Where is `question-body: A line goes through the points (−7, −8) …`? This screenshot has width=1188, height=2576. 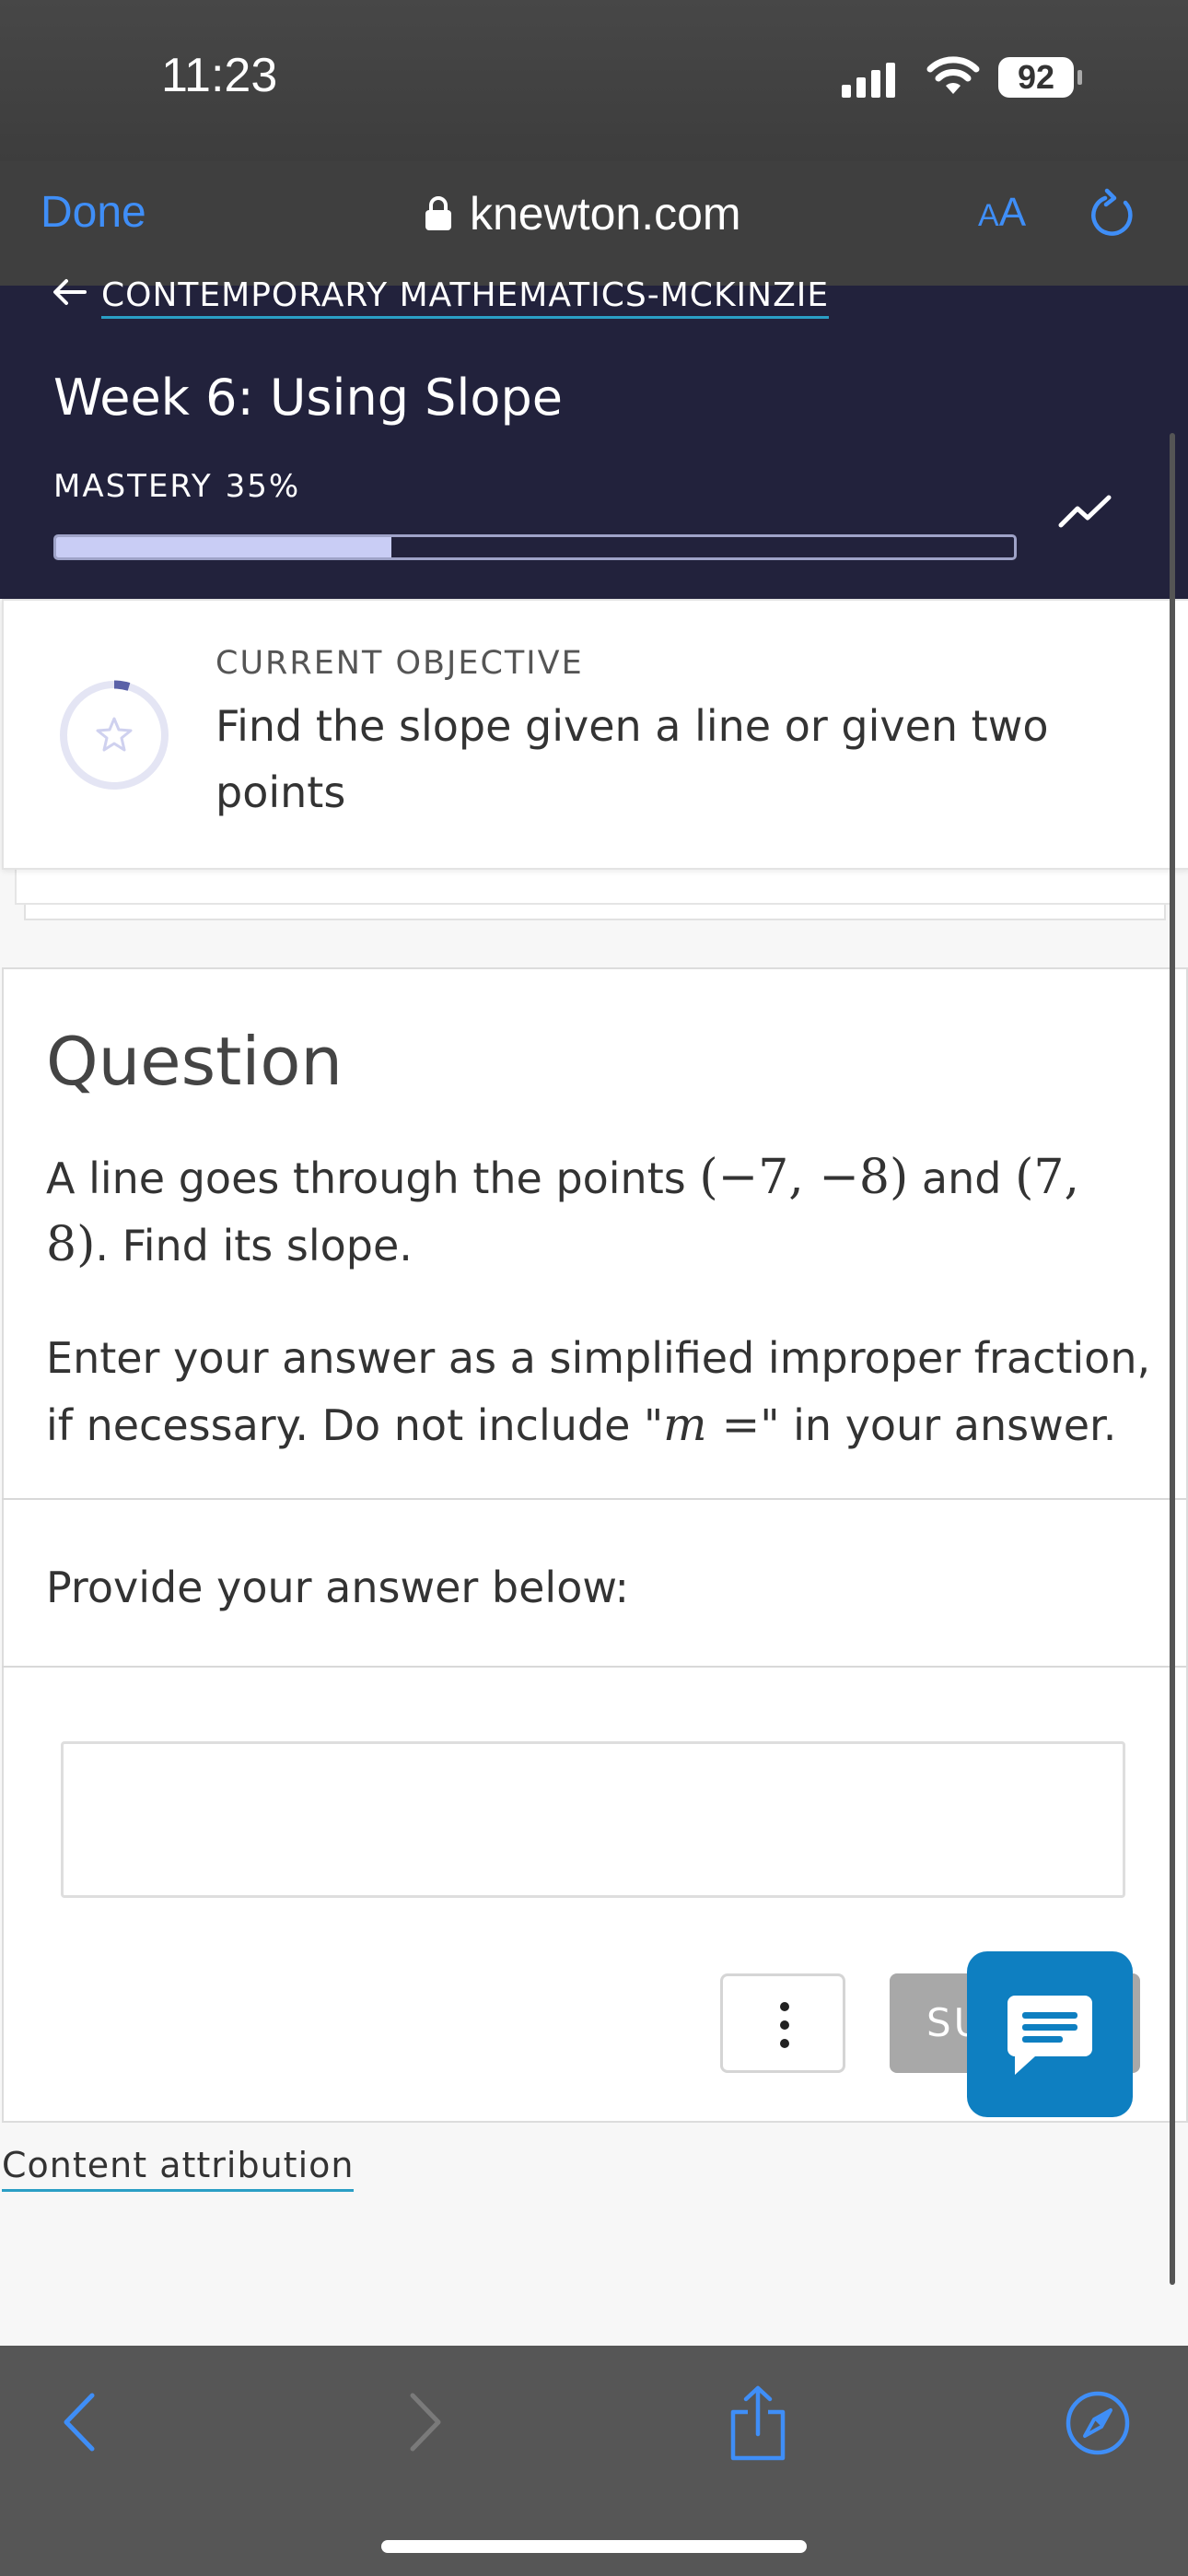 question-body: A line goes through the points (−7, −8) … is located at coordinates (598, 1211).